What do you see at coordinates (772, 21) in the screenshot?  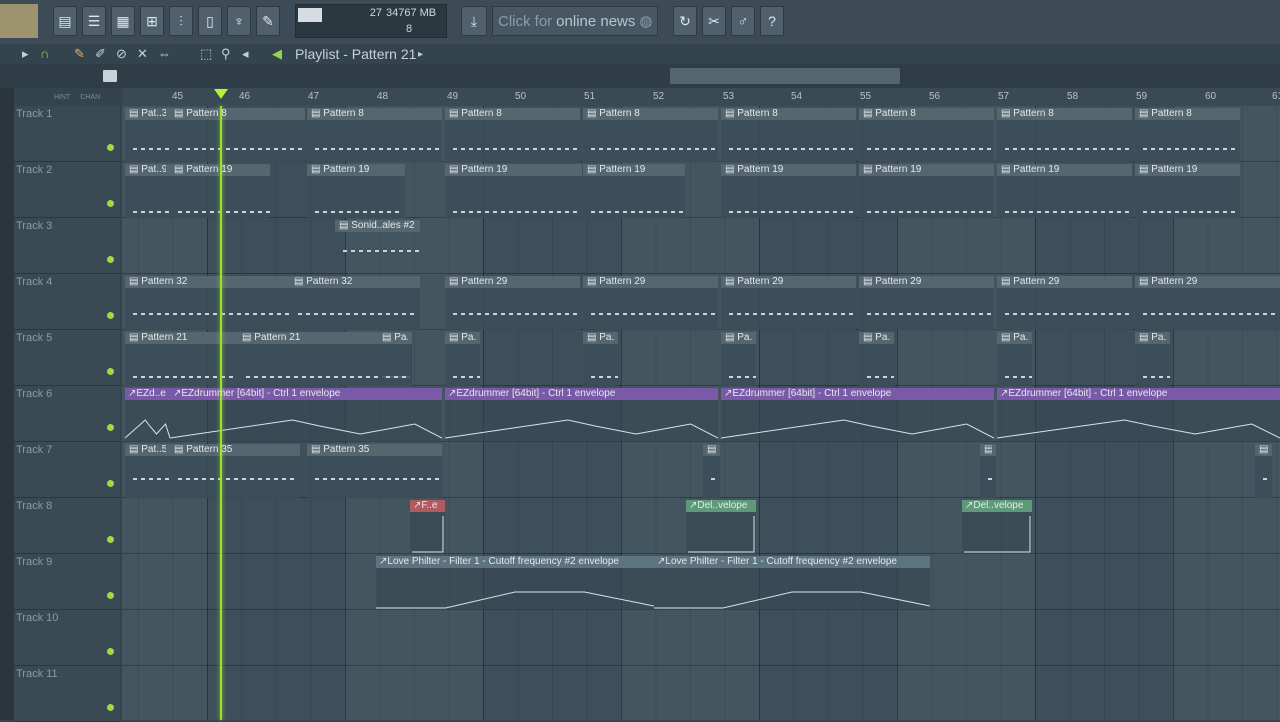 I see `help-icon: ?` at bounding box center [772, 21].